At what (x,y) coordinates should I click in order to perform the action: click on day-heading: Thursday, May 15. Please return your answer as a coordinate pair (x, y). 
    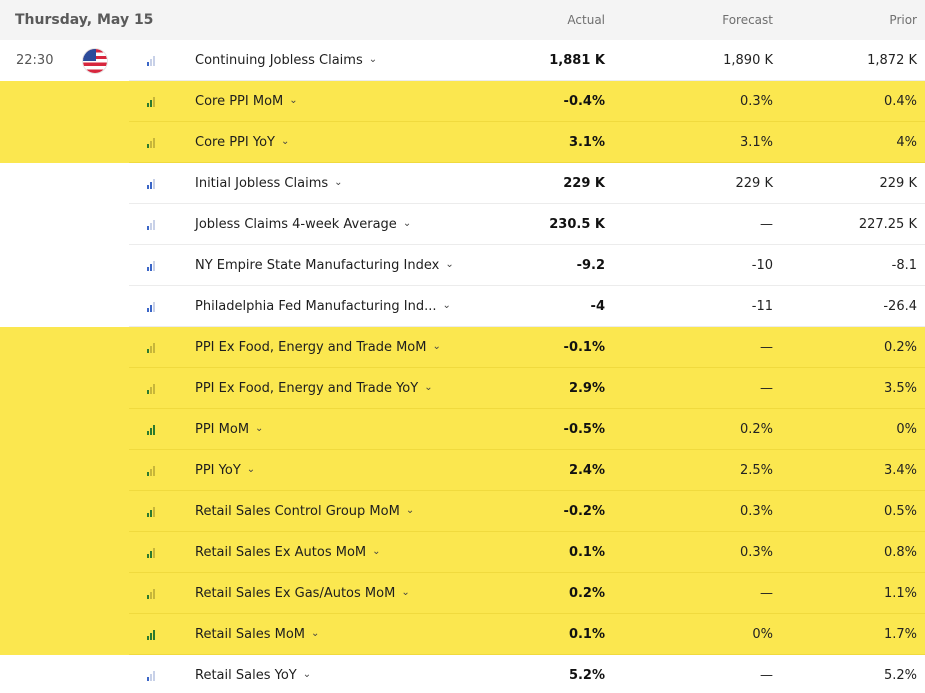
    Looking at the image, I should click on (84, 20).